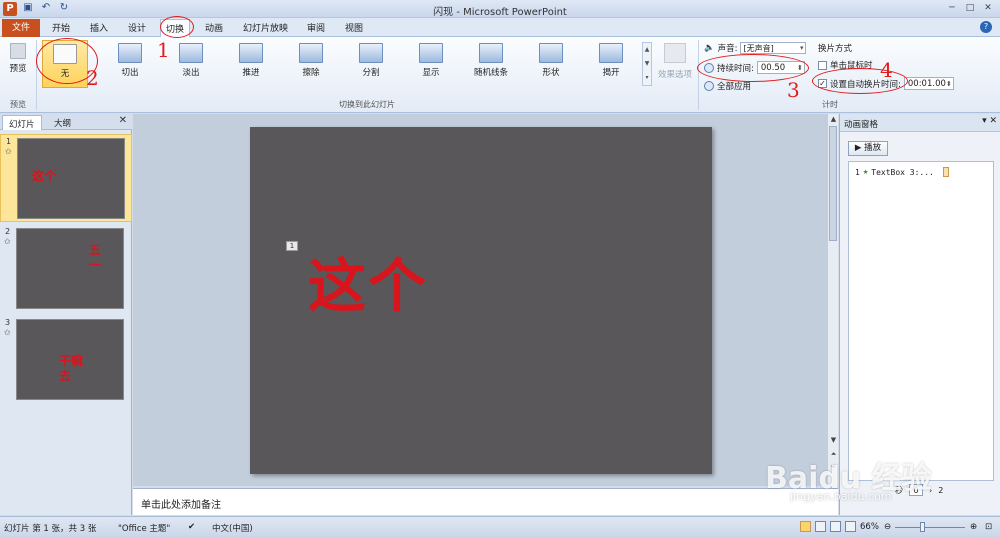 The height and width of the screenshot is (538, 1000). I want to click on entrance-star-icon: ★, so click(865, 172).